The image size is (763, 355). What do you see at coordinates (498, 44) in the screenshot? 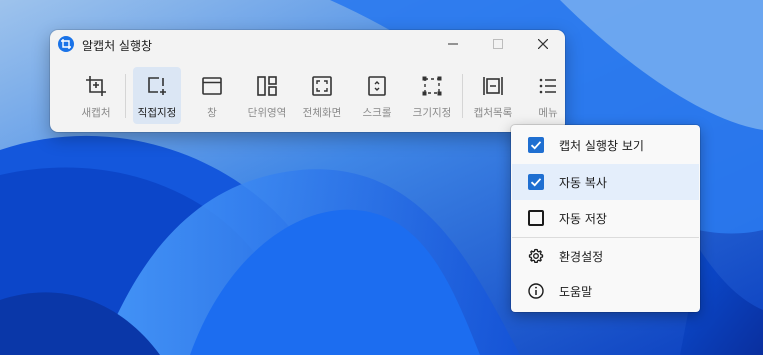
I see `maximize-button` at bounding box center [498, 44].